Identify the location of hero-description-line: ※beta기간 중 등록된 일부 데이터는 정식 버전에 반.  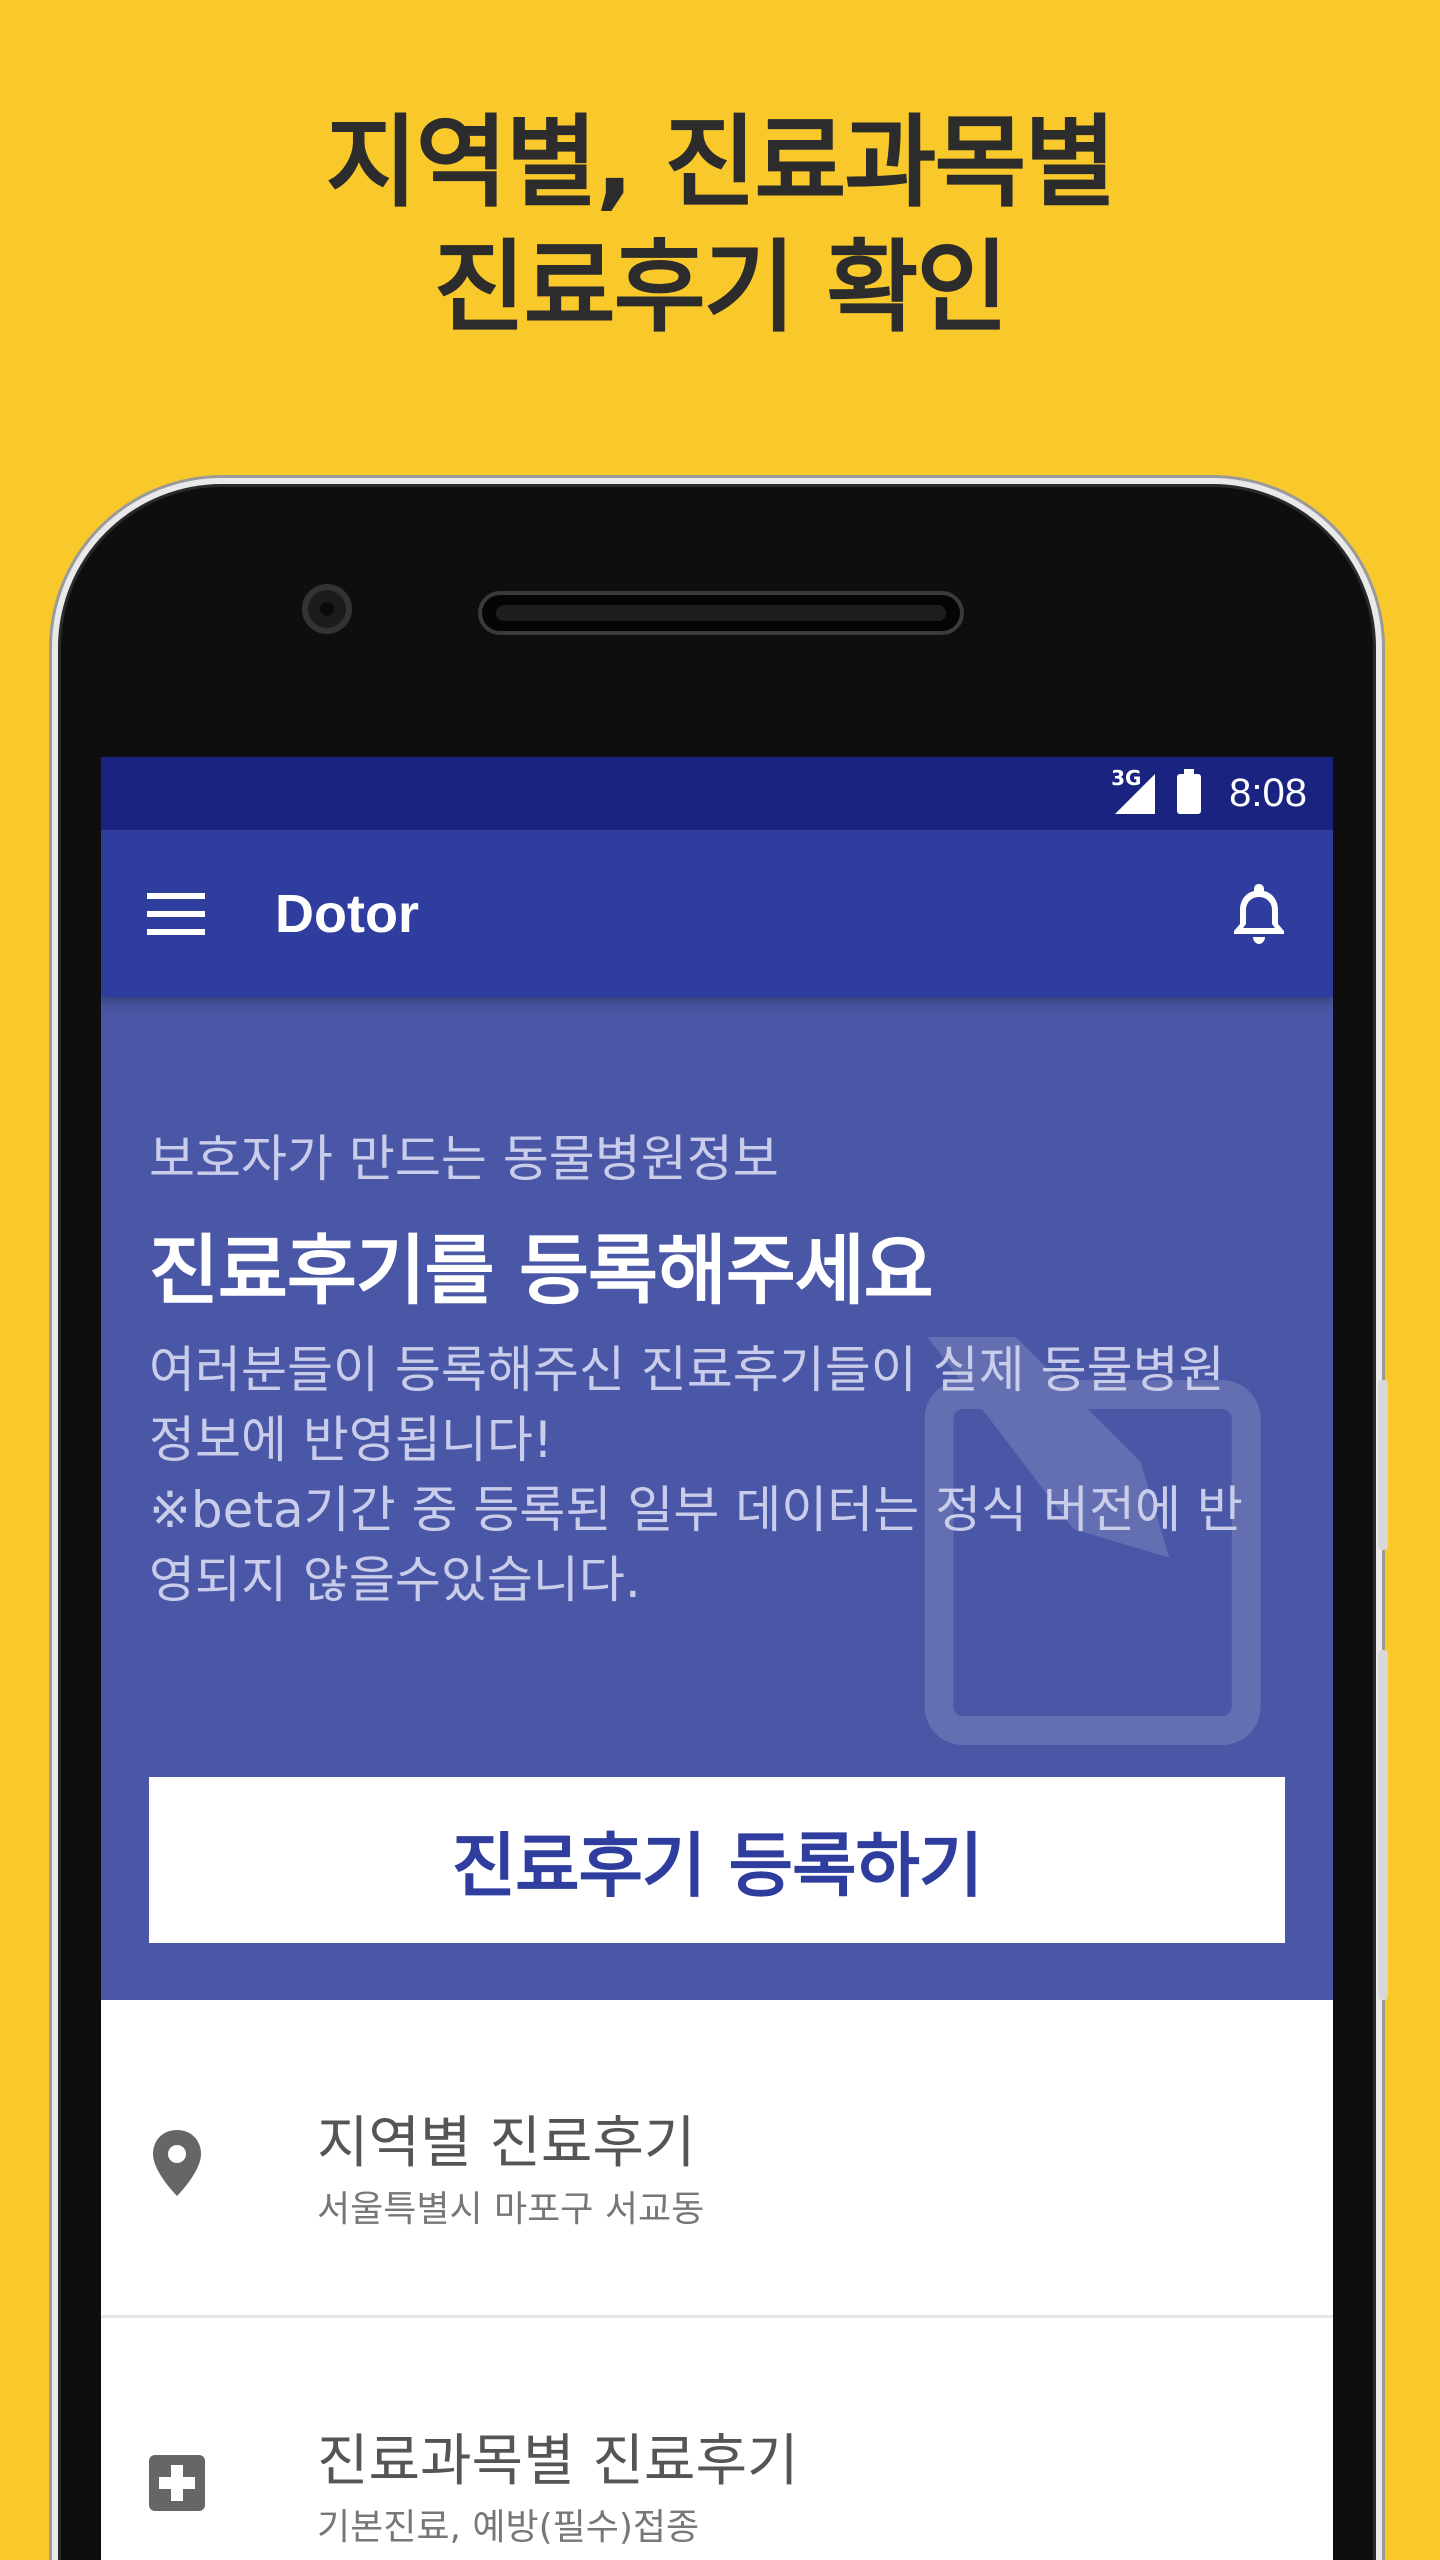
(696, 1510).